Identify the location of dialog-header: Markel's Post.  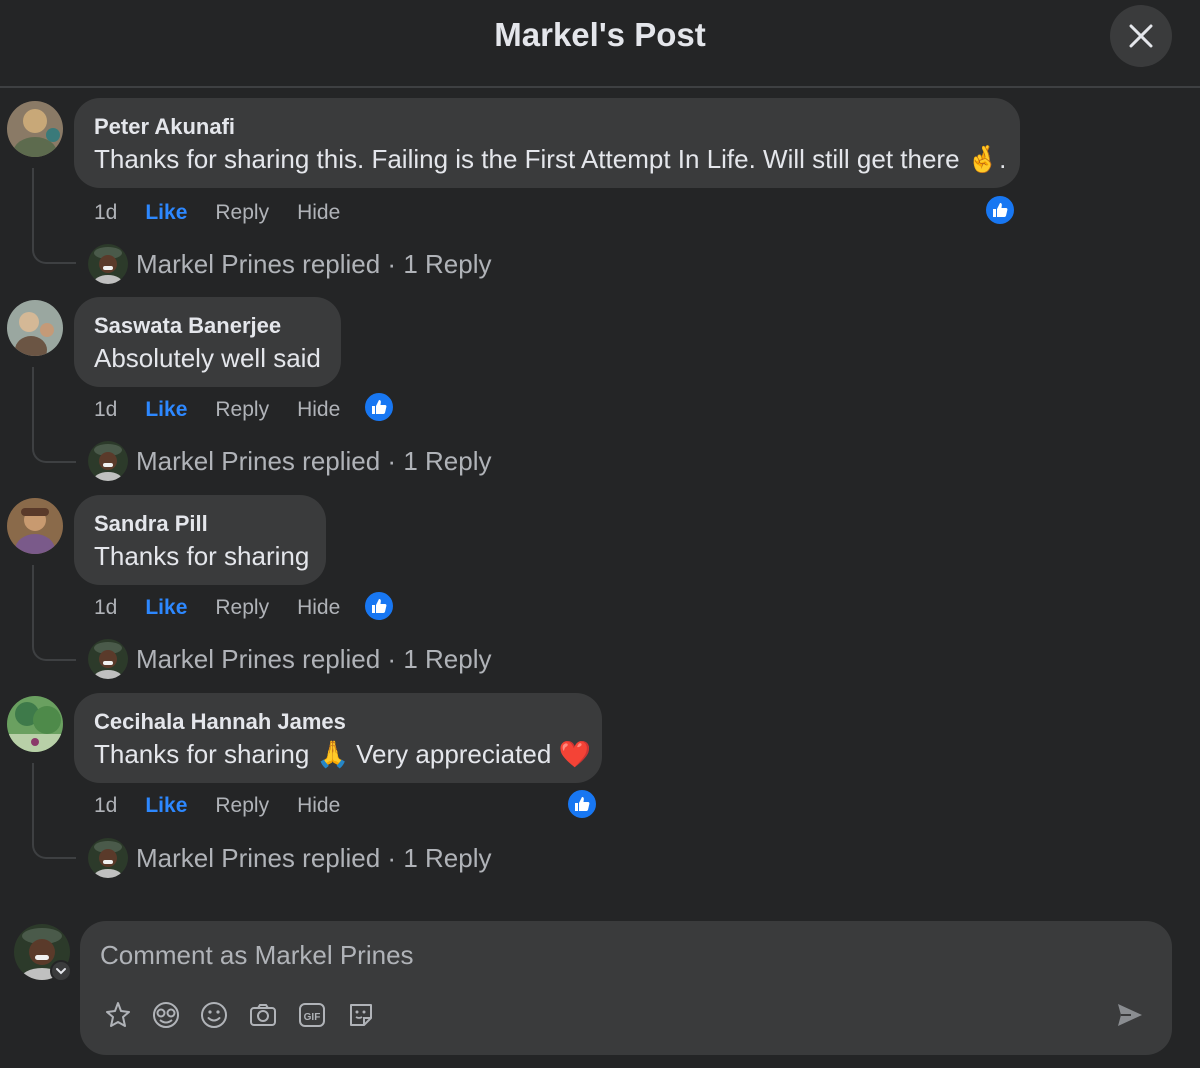
(600, 44).